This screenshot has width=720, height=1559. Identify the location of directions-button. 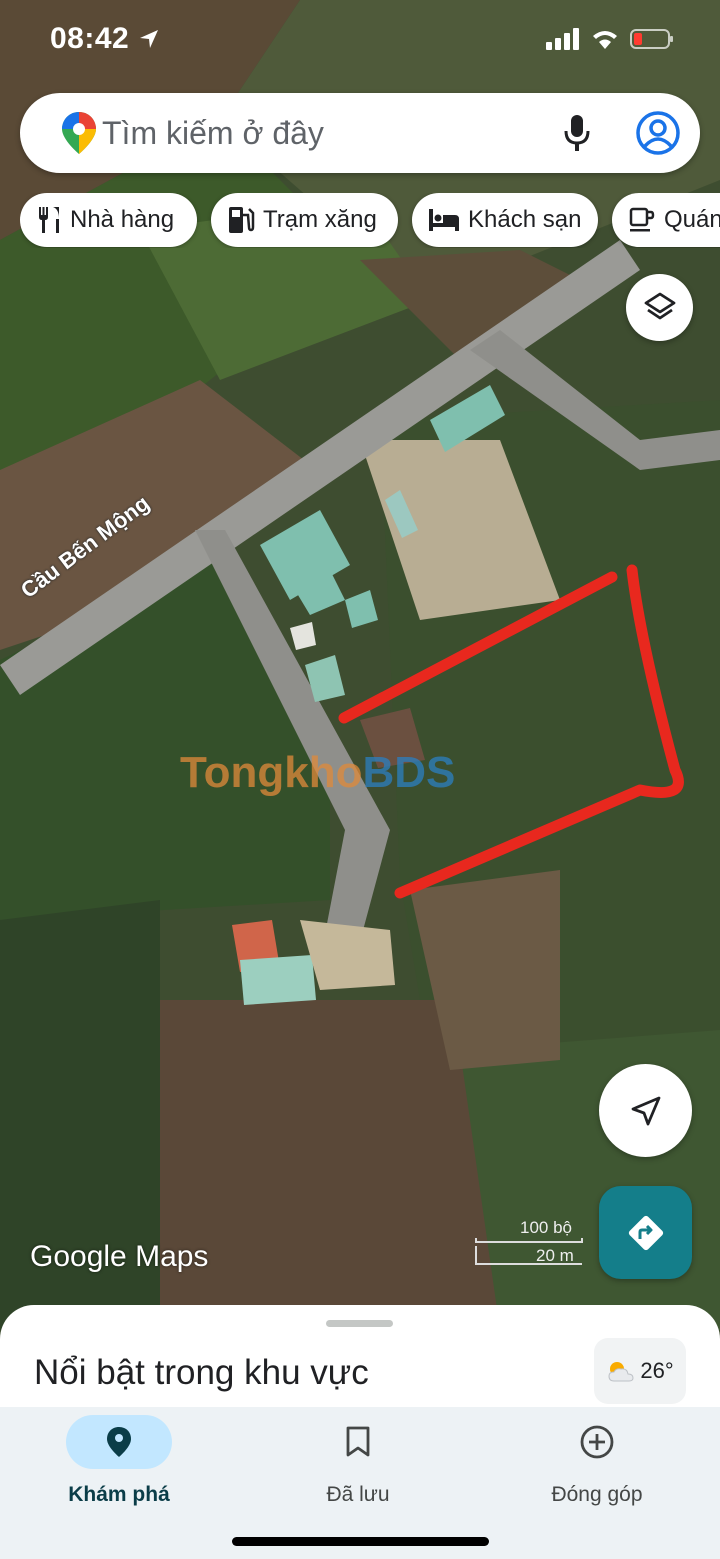
(645, 1232).